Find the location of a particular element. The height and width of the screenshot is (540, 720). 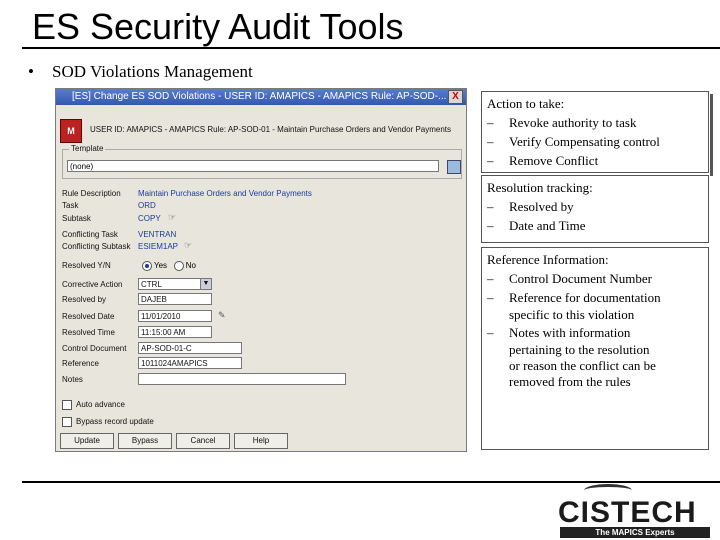

bypass-button: Bypass is located at coordinates (145, 441).